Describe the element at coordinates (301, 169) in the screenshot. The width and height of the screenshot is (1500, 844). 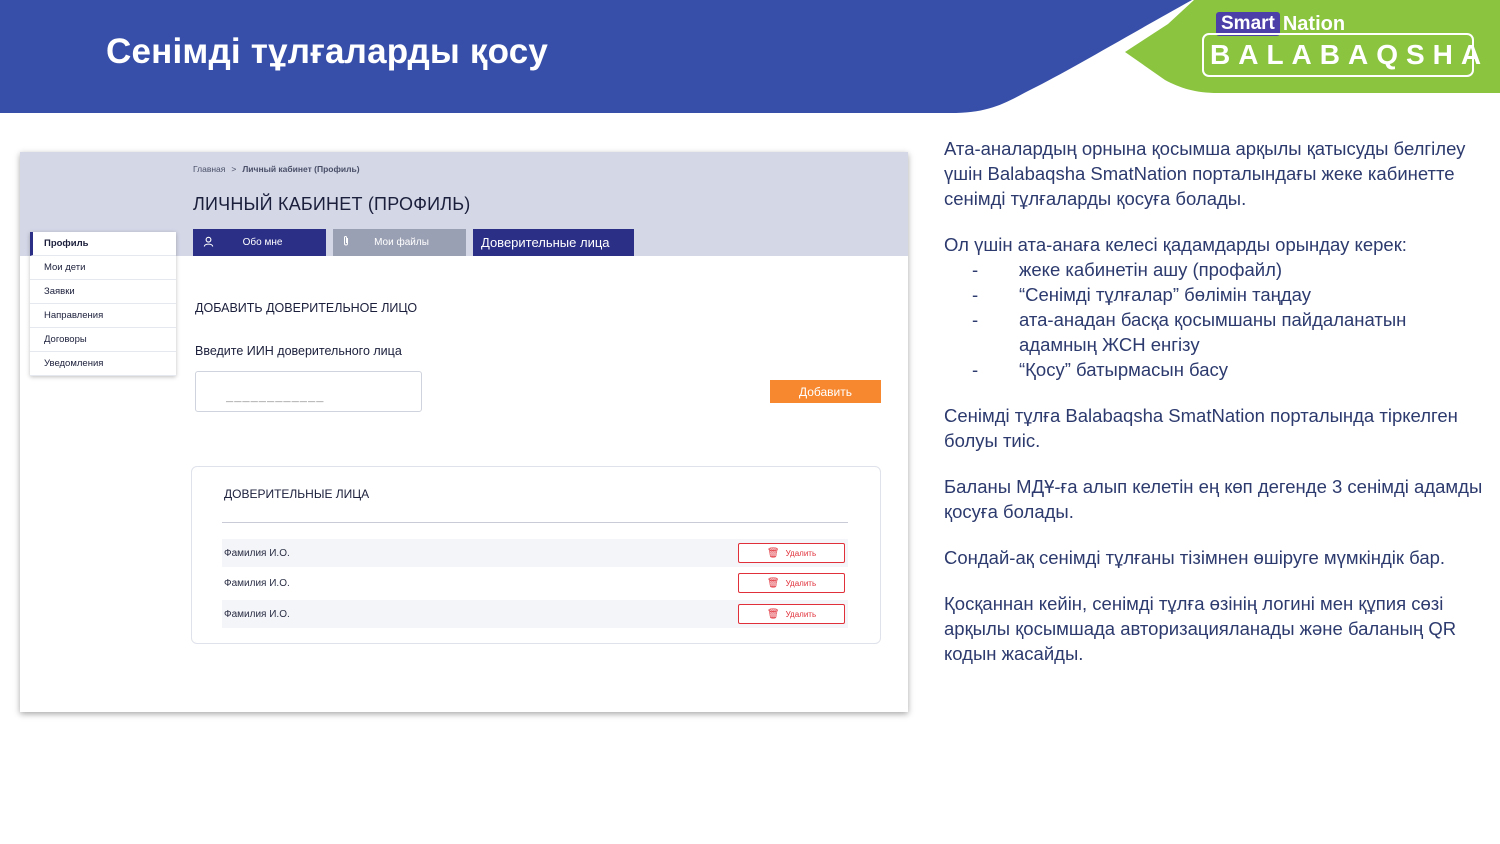
I see `breadcrumb-current: Личный кабинет (Профиль)` at that location.